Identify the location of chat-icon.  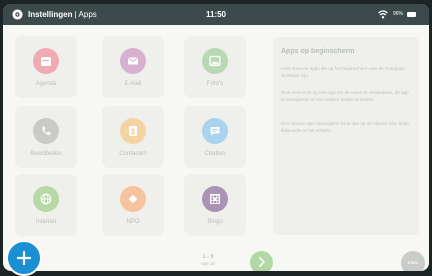
(215, 131).